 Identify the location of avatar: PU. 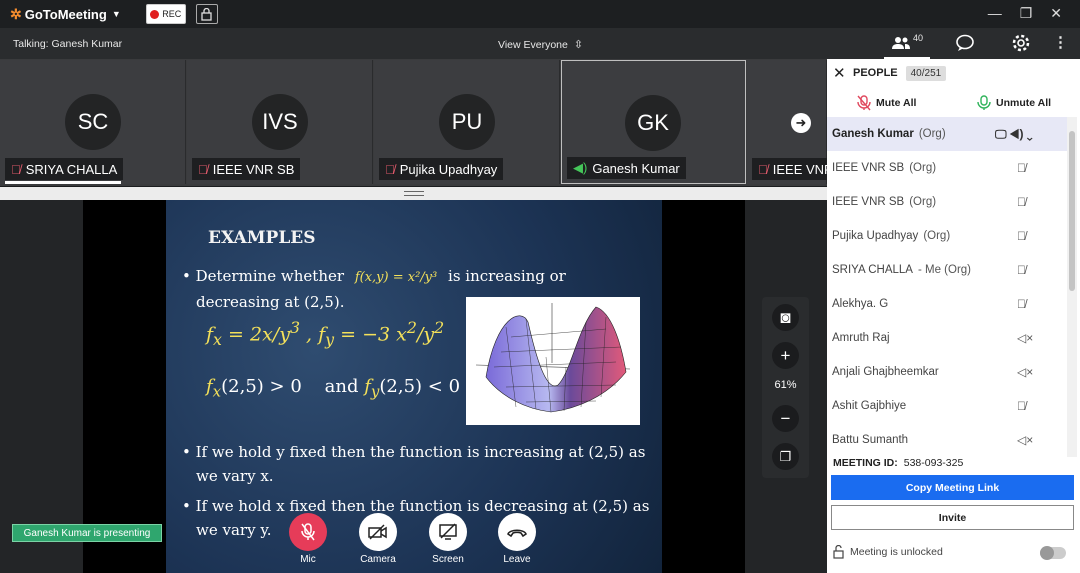
(467, 122).